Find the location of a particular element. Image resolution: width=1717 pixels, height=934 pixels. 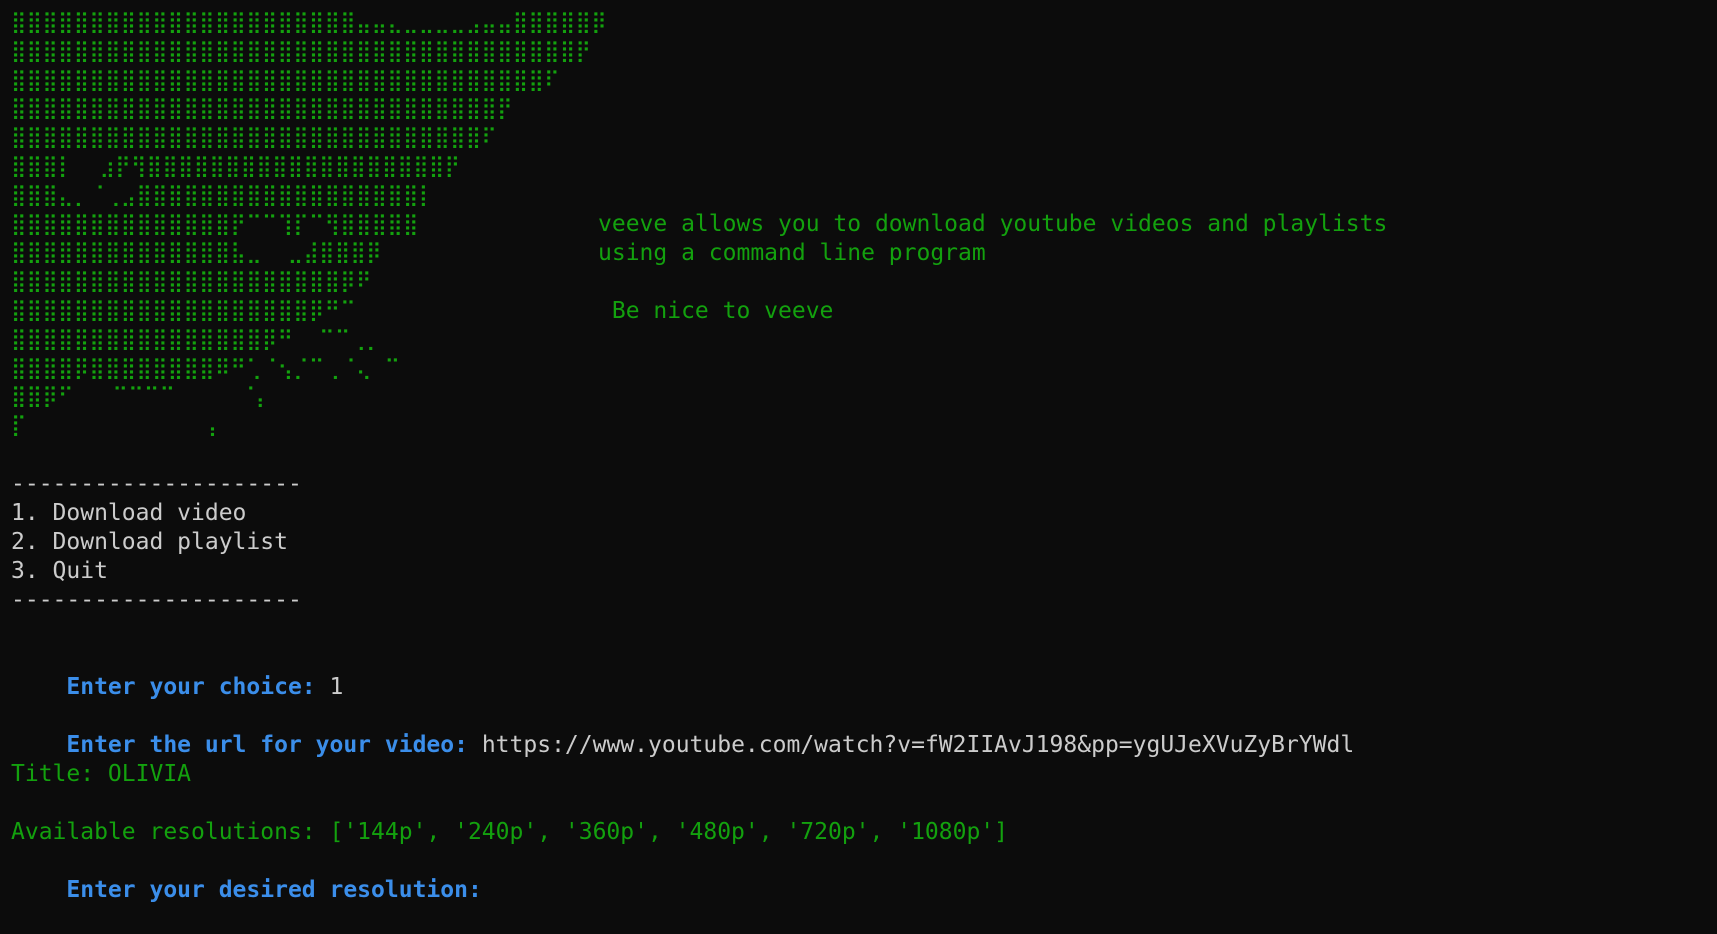

choice-prompt-line: Enter your choice: 1 is located at coordinates (177, 672).